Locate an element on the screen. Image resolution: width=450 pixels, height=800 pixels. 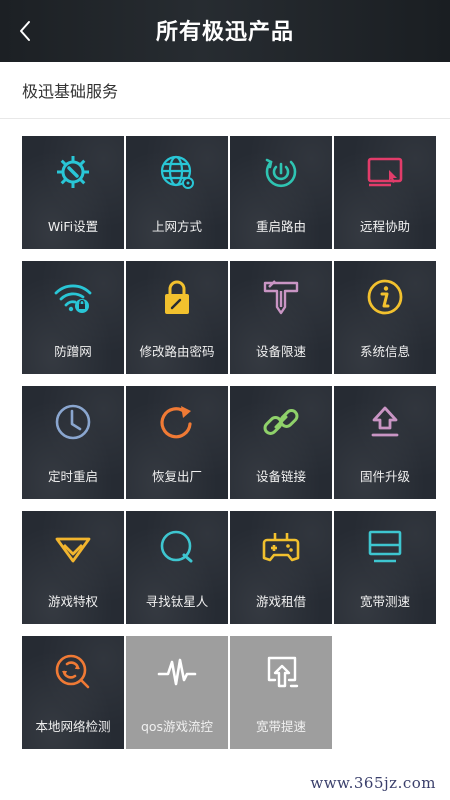
tile-connection-mode: 上网方式 is located at coordinates (177, 192).